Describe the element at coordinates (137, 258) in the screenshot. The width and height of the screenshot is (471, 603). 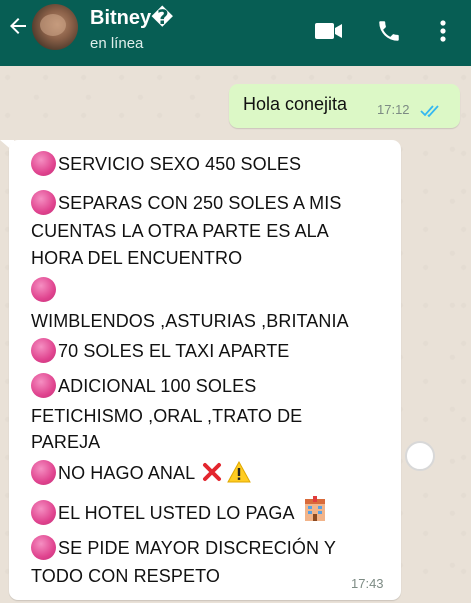
I see `message-line-4: HORA DEL ENCUENTRO` at that location.